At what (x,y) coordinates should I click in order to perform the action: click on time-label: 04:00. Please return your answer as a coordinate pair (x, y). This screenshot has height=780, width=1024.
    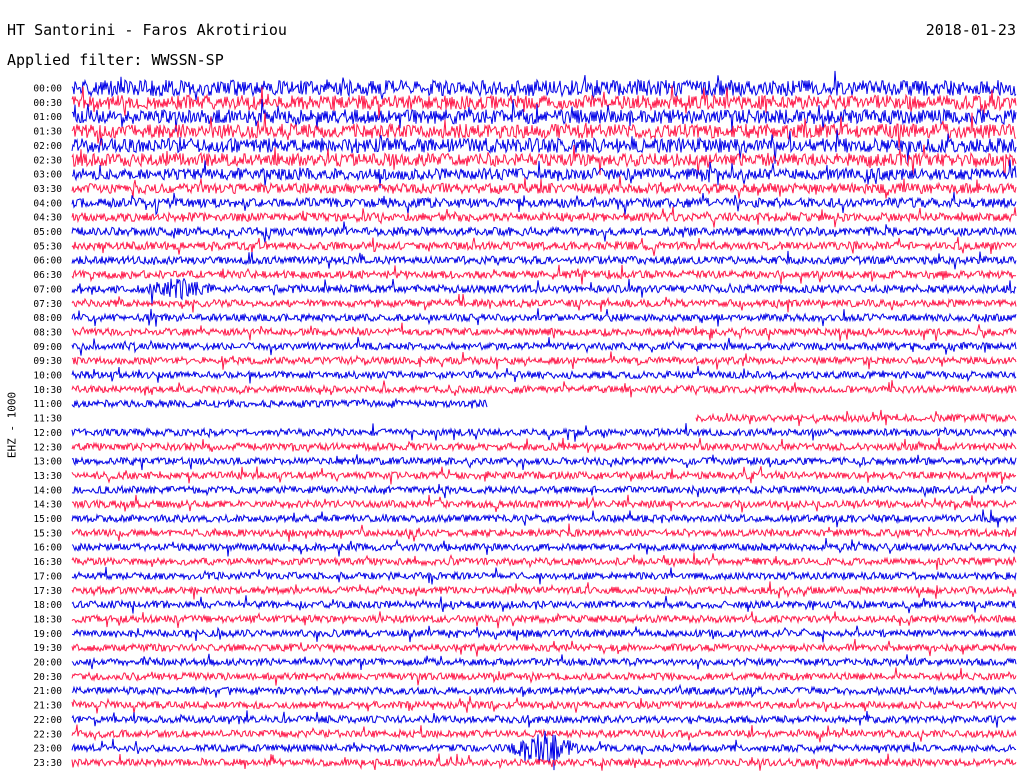
    Looking at the image, I should click on (47, 203).